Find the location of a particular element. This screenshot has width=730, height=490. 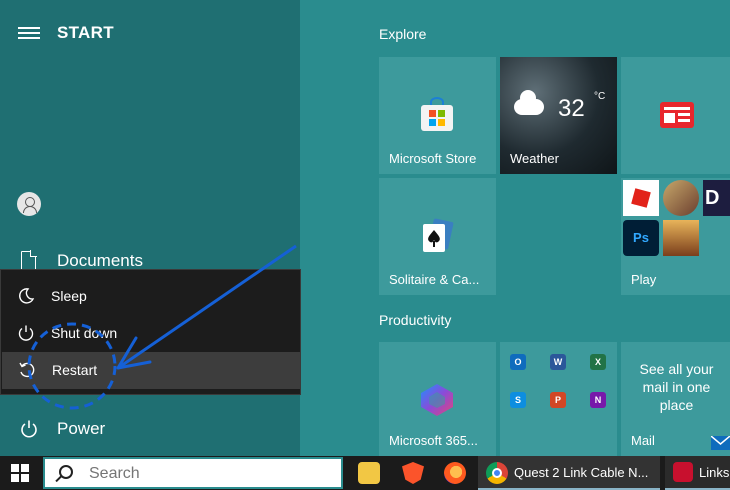

shutdown-option: Shut down is located at coordinates (151, 333).